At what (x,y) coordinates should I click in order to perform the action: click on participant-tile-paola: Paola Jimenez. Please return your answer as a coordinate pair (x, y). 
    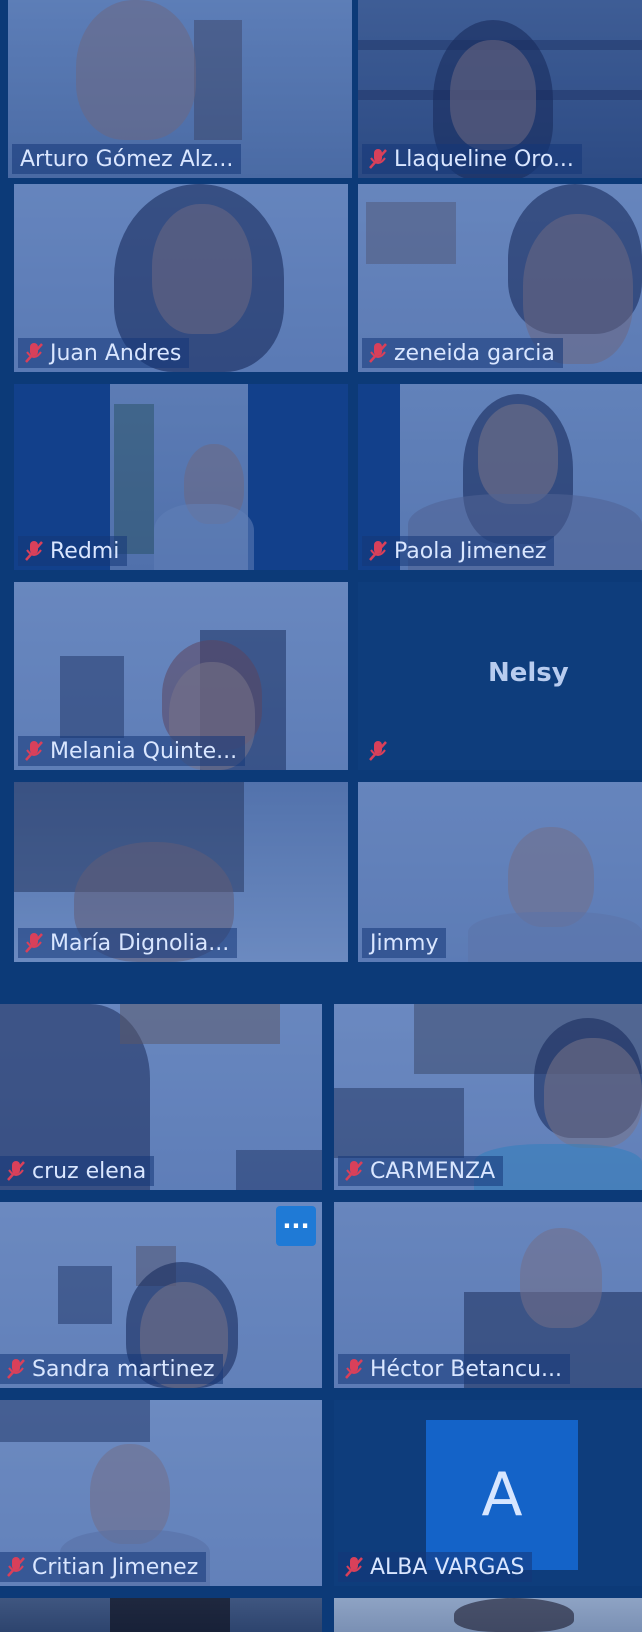
    Looking at the image, I should click on (500, 477).